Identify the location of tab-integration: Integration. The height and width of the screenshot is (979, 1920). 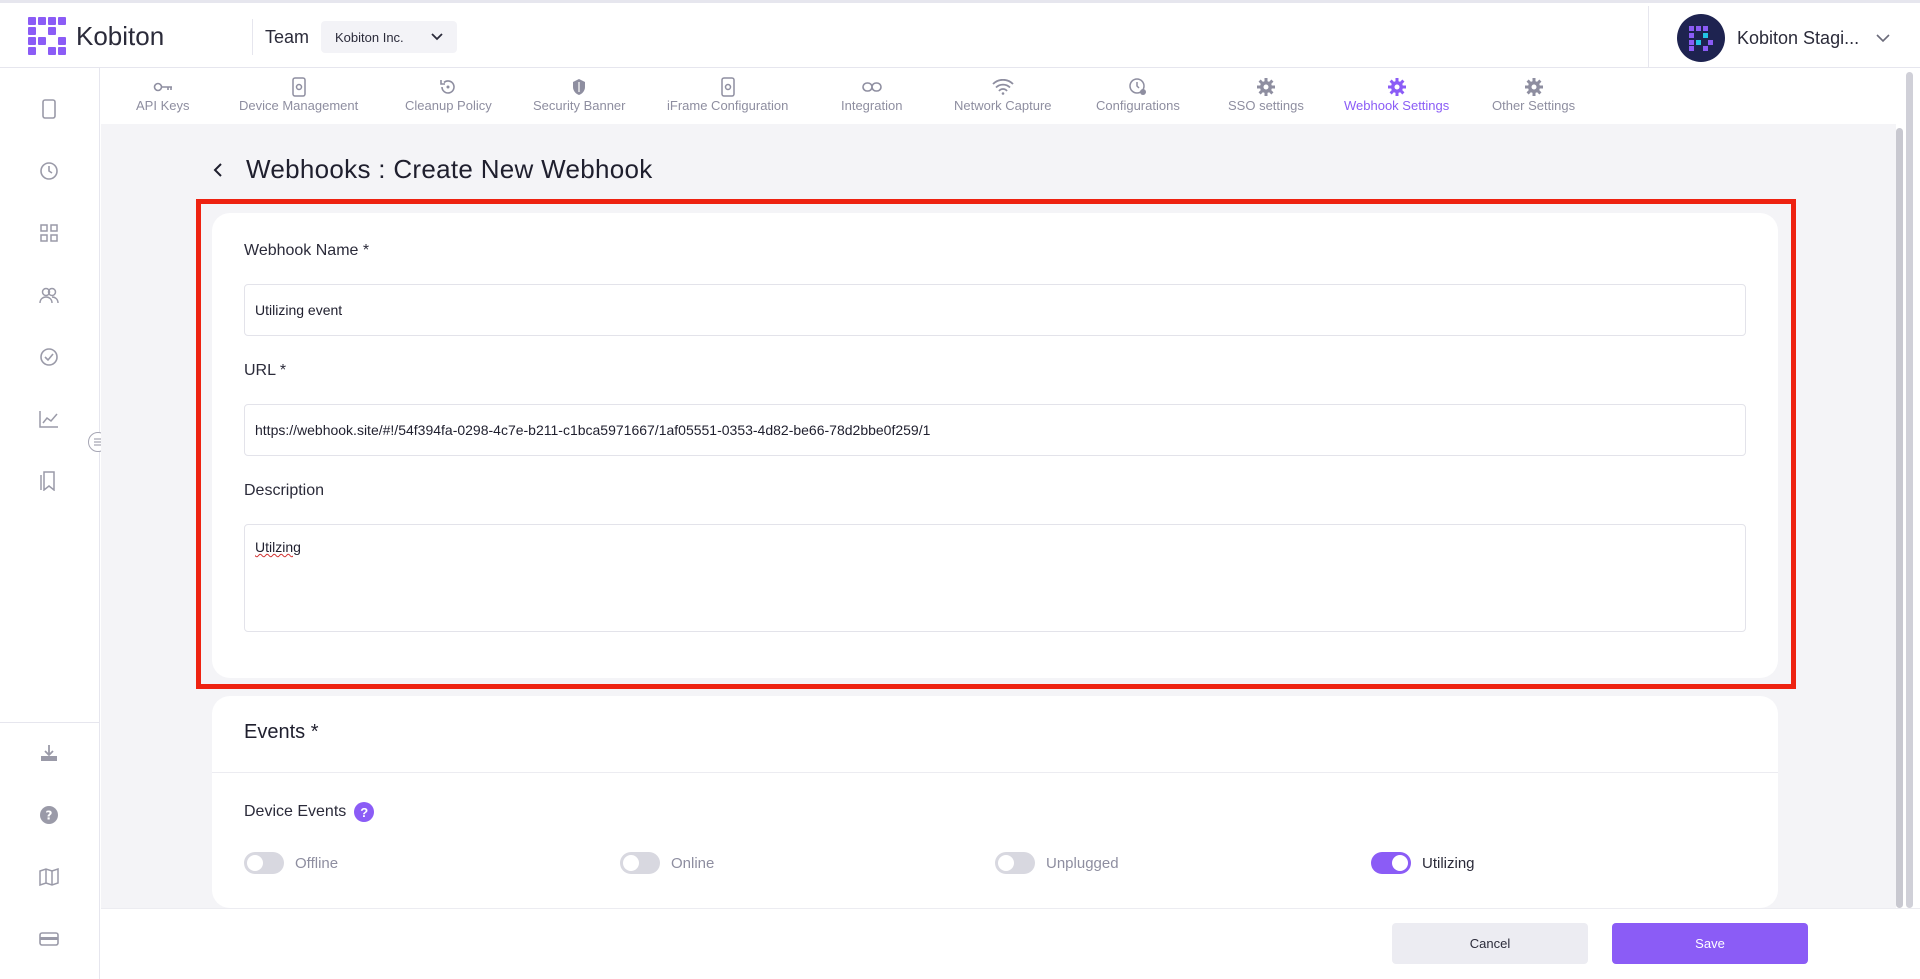
(871, 94).